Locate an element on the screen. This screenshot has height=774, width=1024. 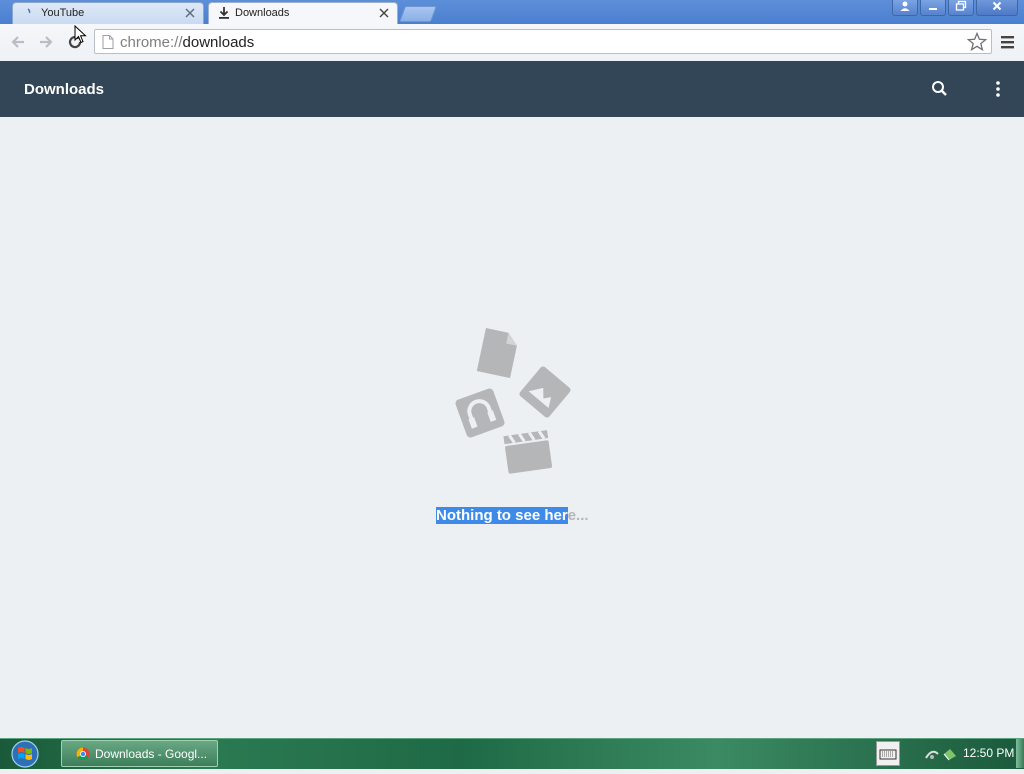
show-desktop-button is located at coordinates (1020, 753).